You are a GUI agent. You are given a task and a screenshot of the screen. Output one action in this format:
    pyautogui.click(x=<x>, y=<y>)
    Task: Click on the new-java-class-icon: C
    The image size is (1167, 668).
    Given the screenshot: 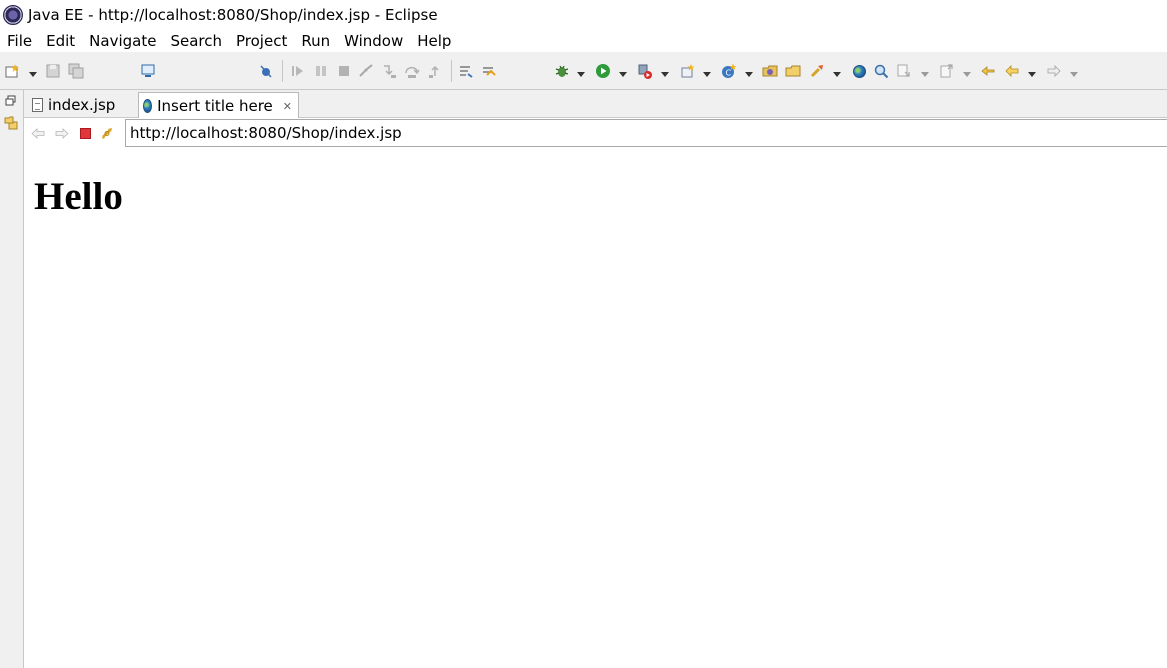 What is the action you would take?
    pyautogui.click(x=729, y=71)
    